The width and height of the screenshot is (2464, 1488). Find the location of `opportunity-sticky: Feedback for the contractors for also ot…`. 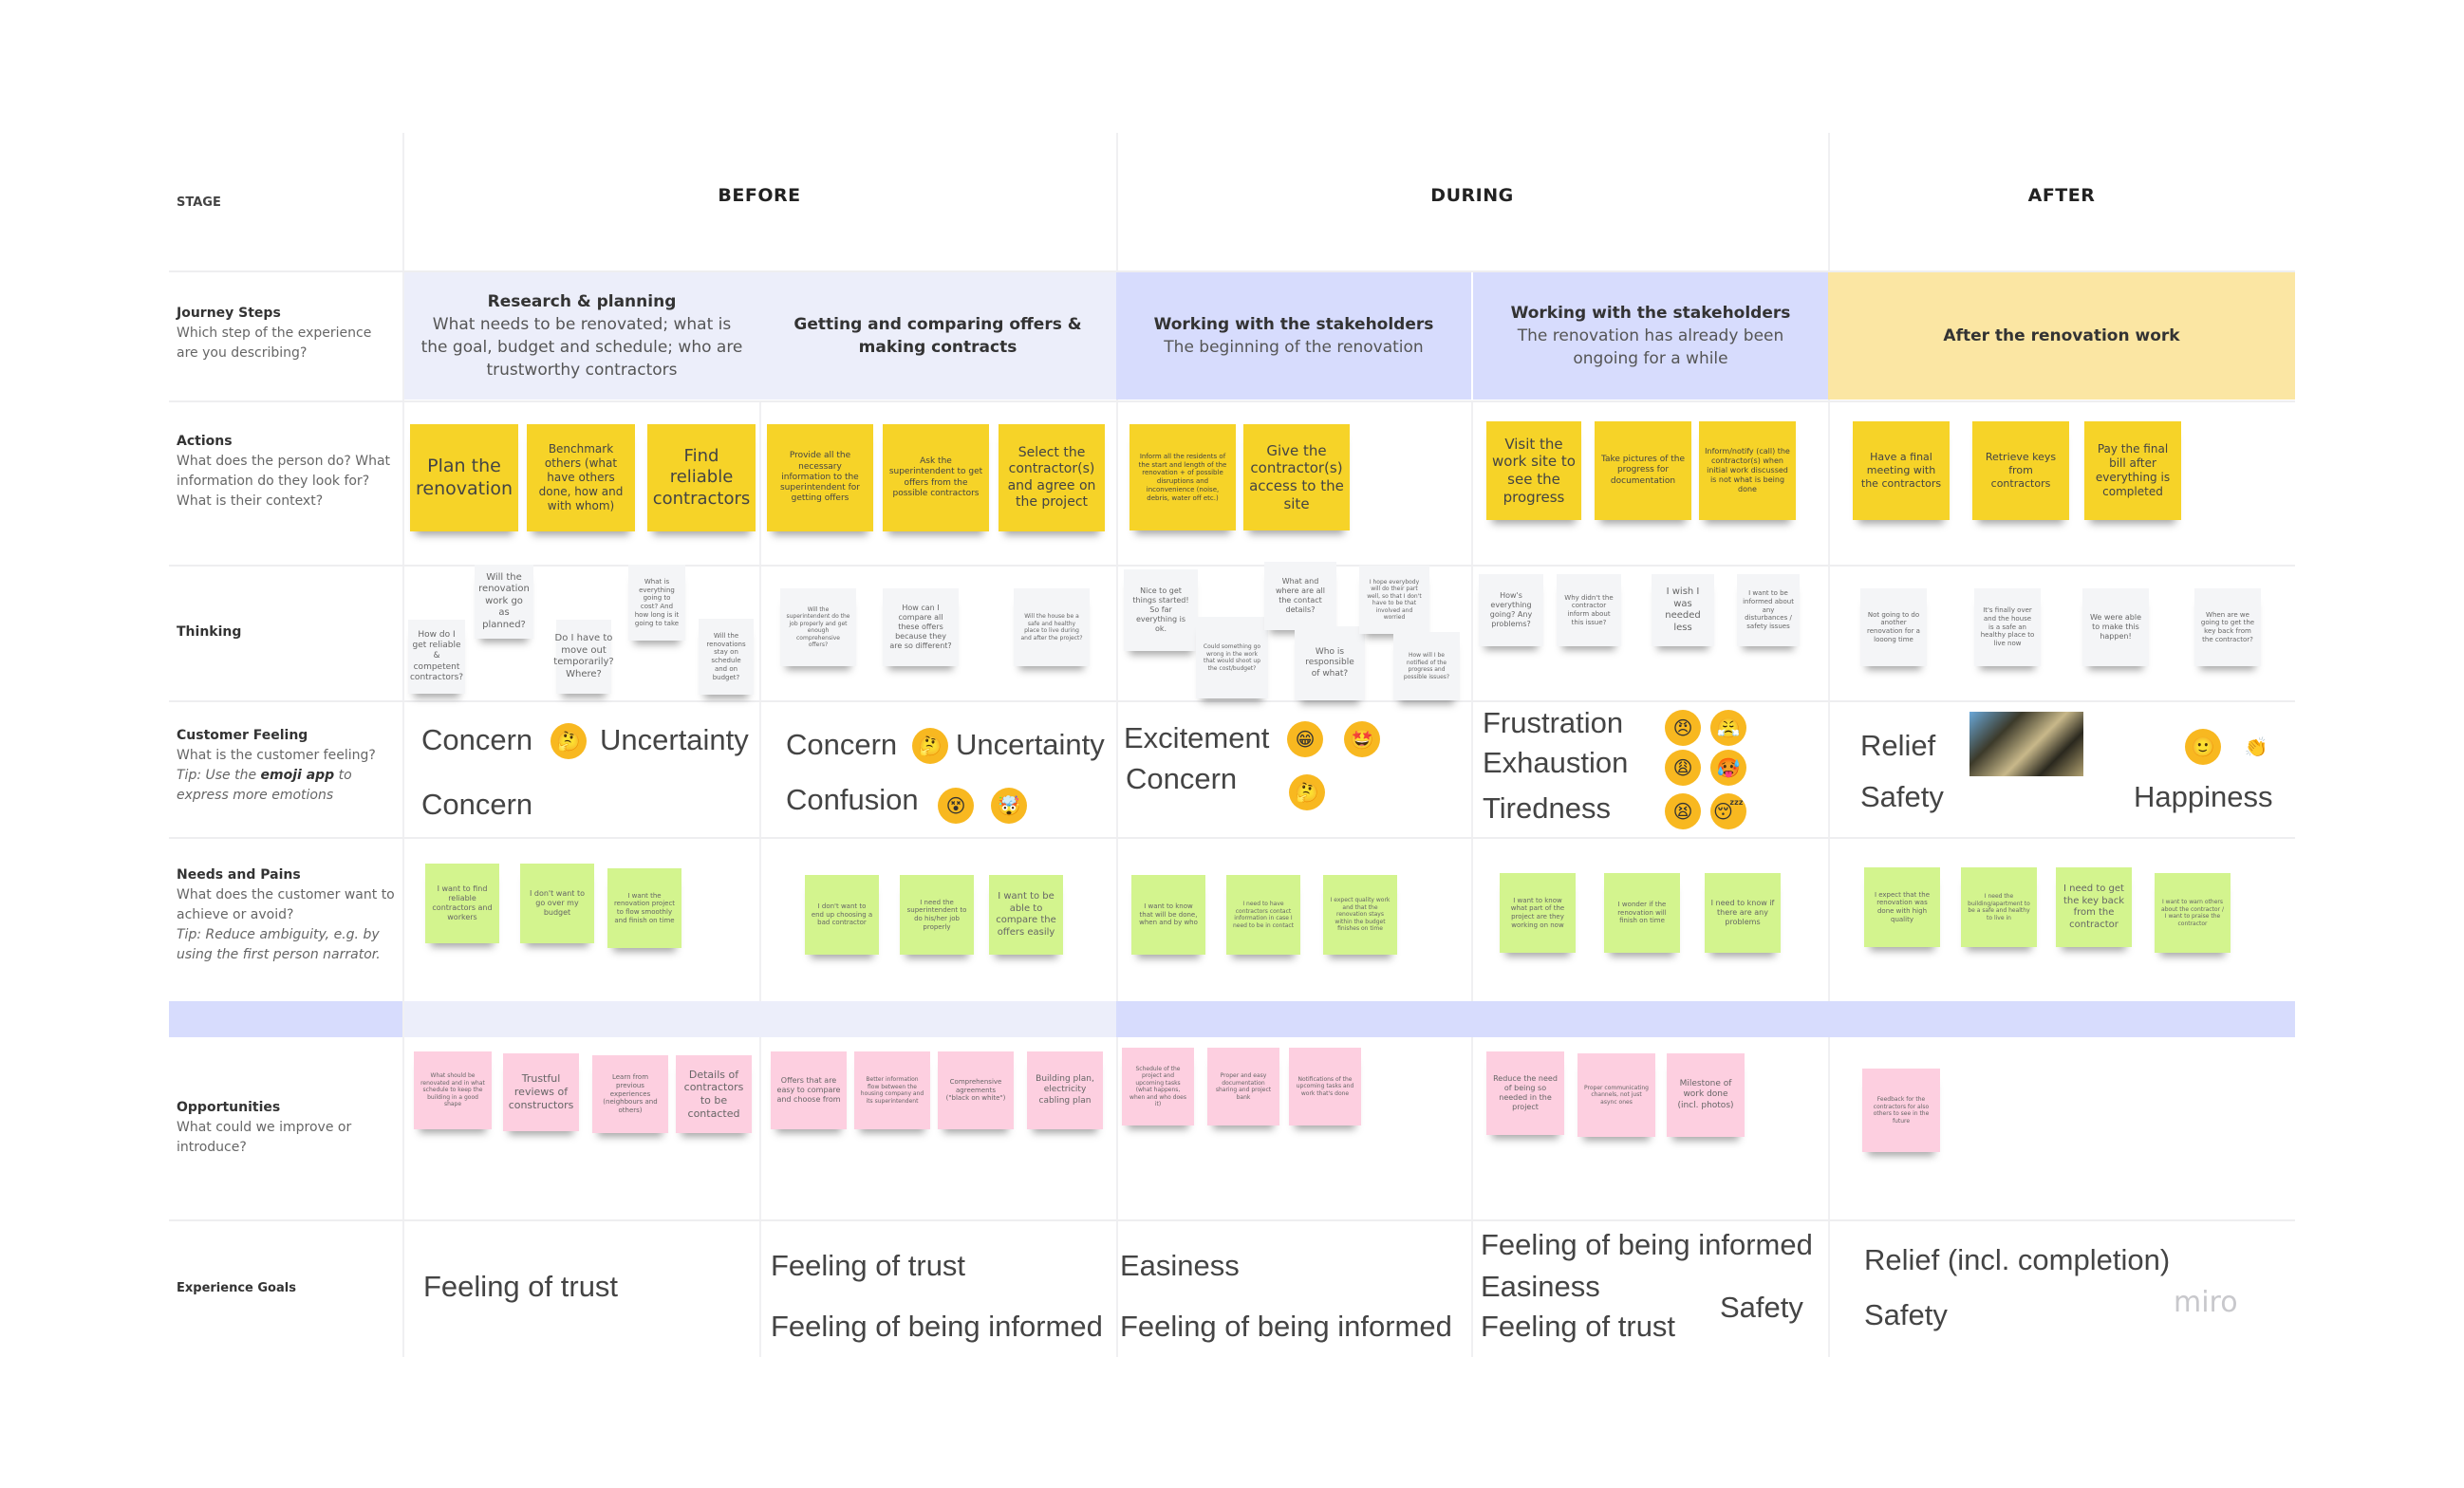

opportunity-sticky: Feedback for the contractors for also ot… is located at coordinates (1901, 1110).